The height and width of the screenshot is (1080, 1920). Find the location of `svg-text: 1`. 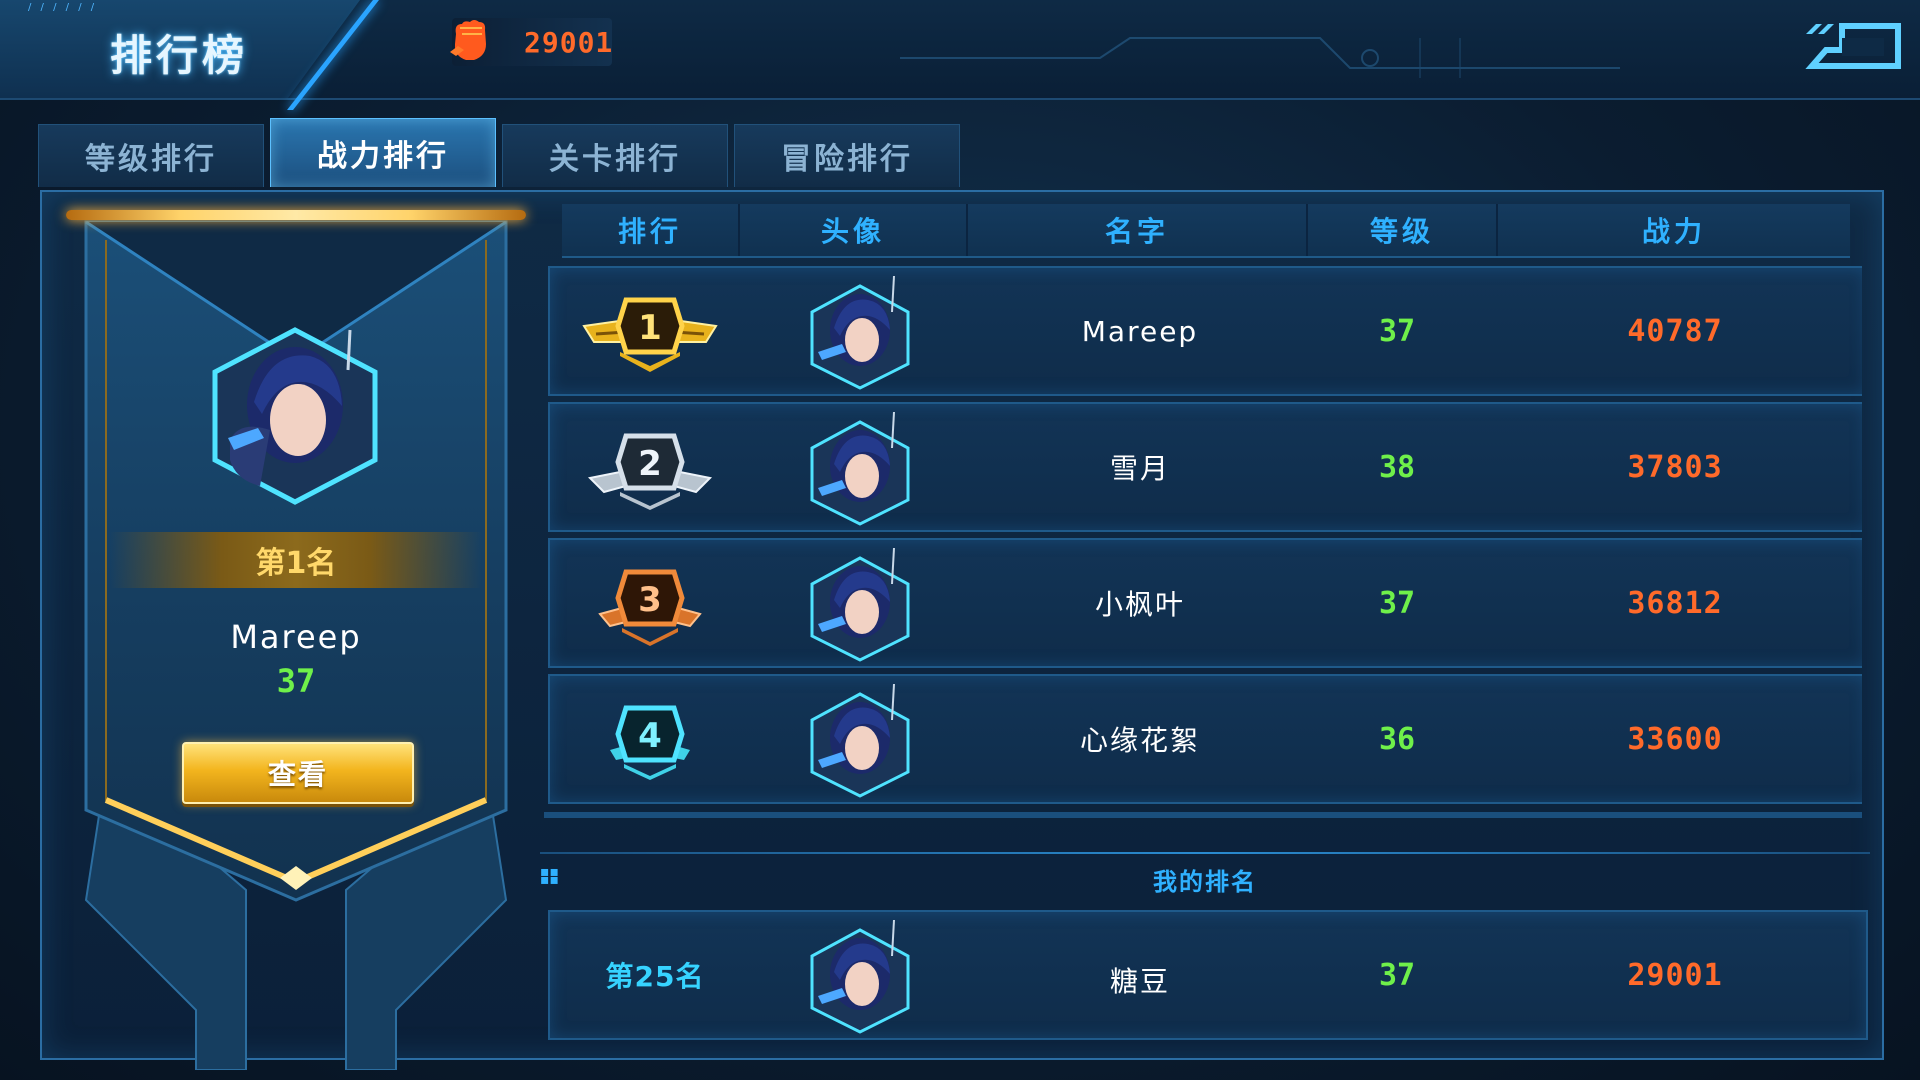

svg-text: 1 is located at coordinates (650, 328).